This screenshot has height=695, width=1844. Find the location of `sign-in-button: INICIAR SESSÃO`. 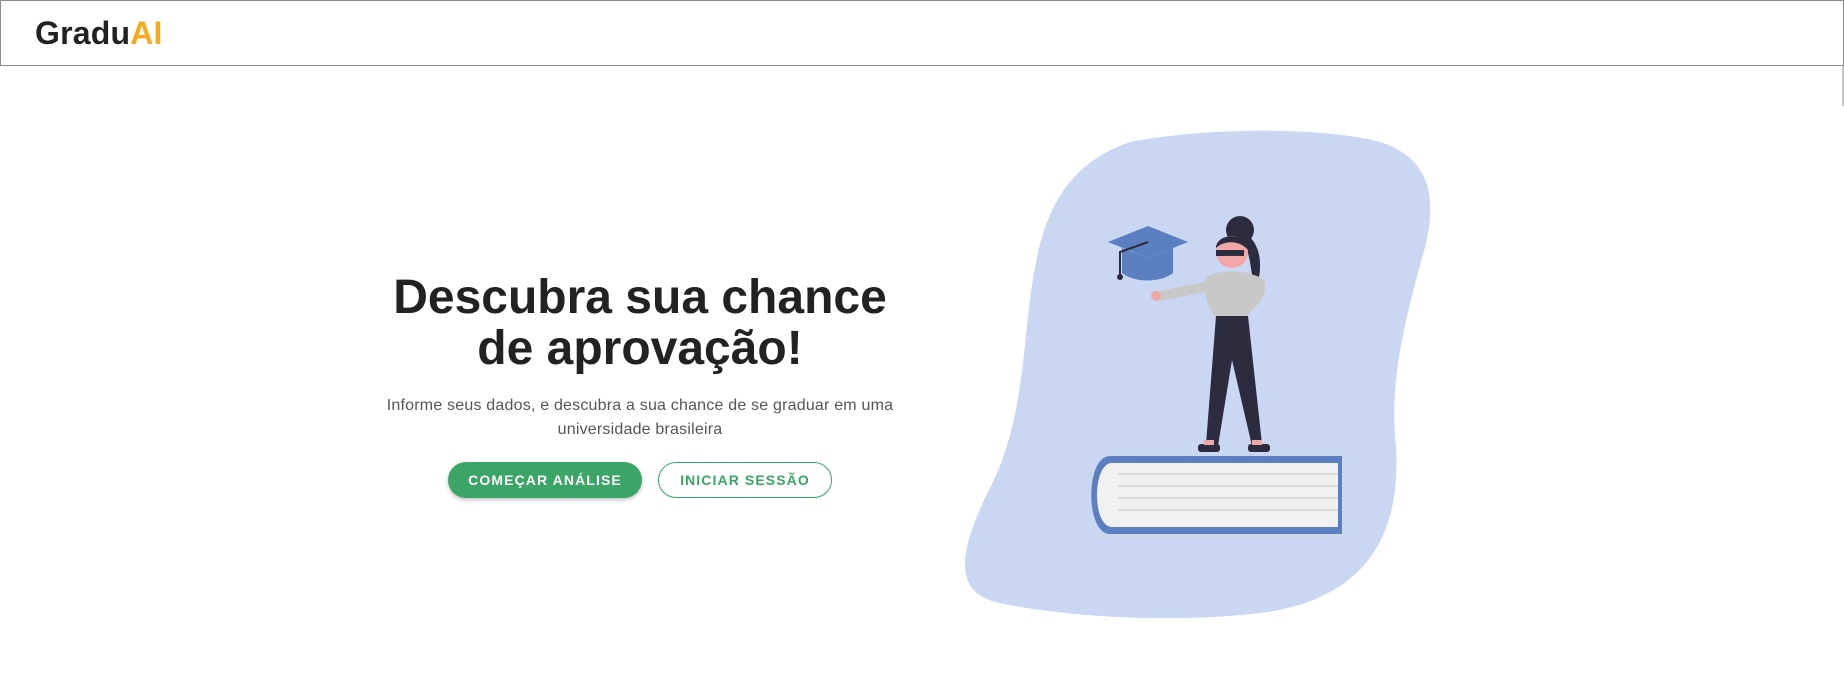

sign-in-button: INICIAR SESSÃO is located at coordinates (745, 480).